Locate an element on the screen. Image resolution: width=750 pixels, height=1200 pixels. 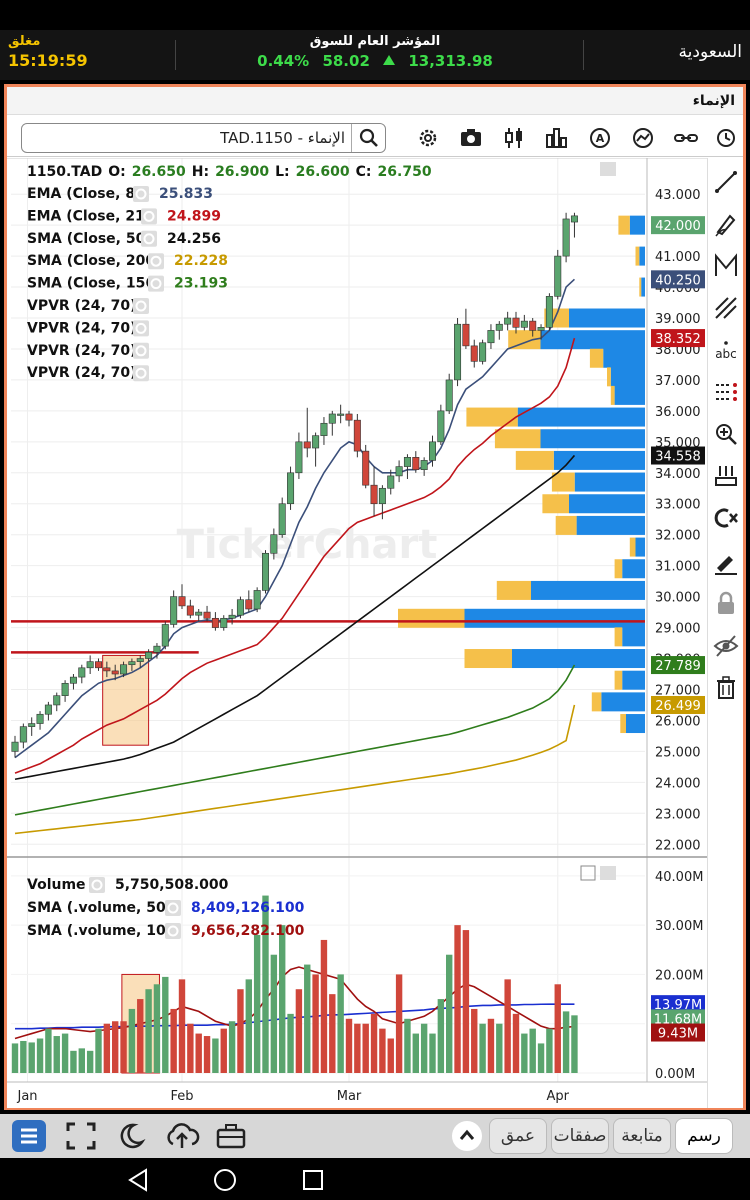
fullscreen-icon is located at coordinates (81, 1136).